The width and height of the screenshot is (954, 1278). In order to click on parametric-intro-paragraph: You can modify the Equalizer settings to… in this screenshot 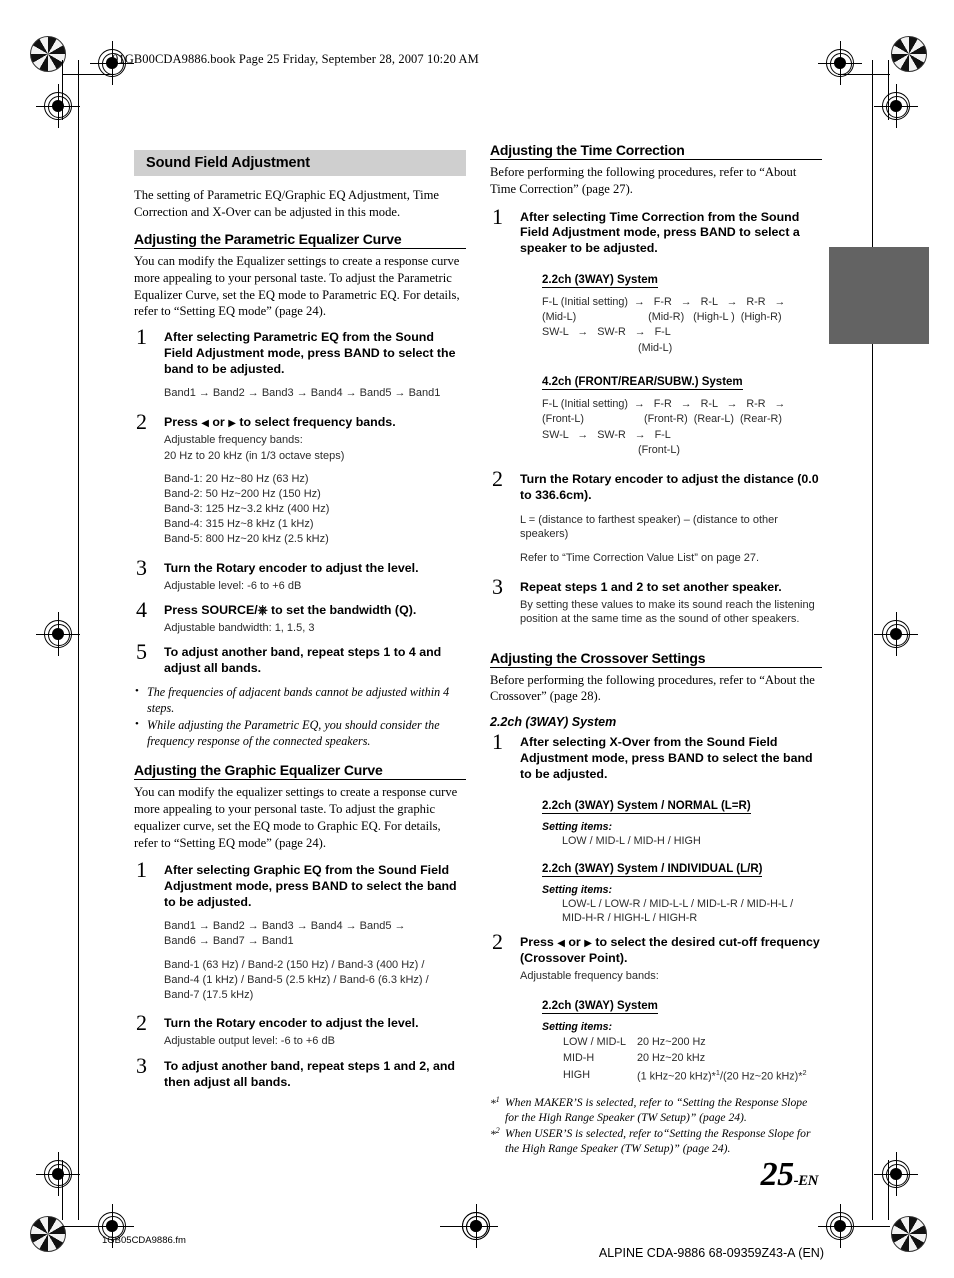, I will do `click(297, 286)`.